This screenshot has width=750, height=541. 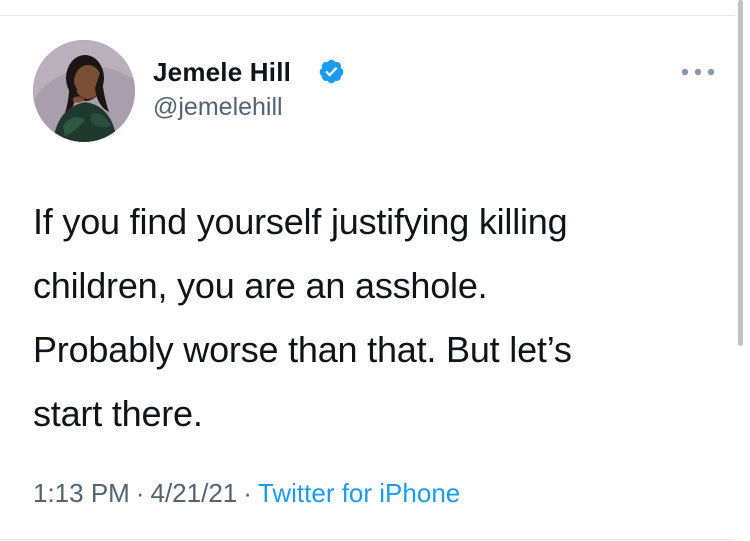 What do you see at coordinates (222, 72) in the screenshot?
I see `display-name: Jemele Hill` at bounding box center [222, 72].